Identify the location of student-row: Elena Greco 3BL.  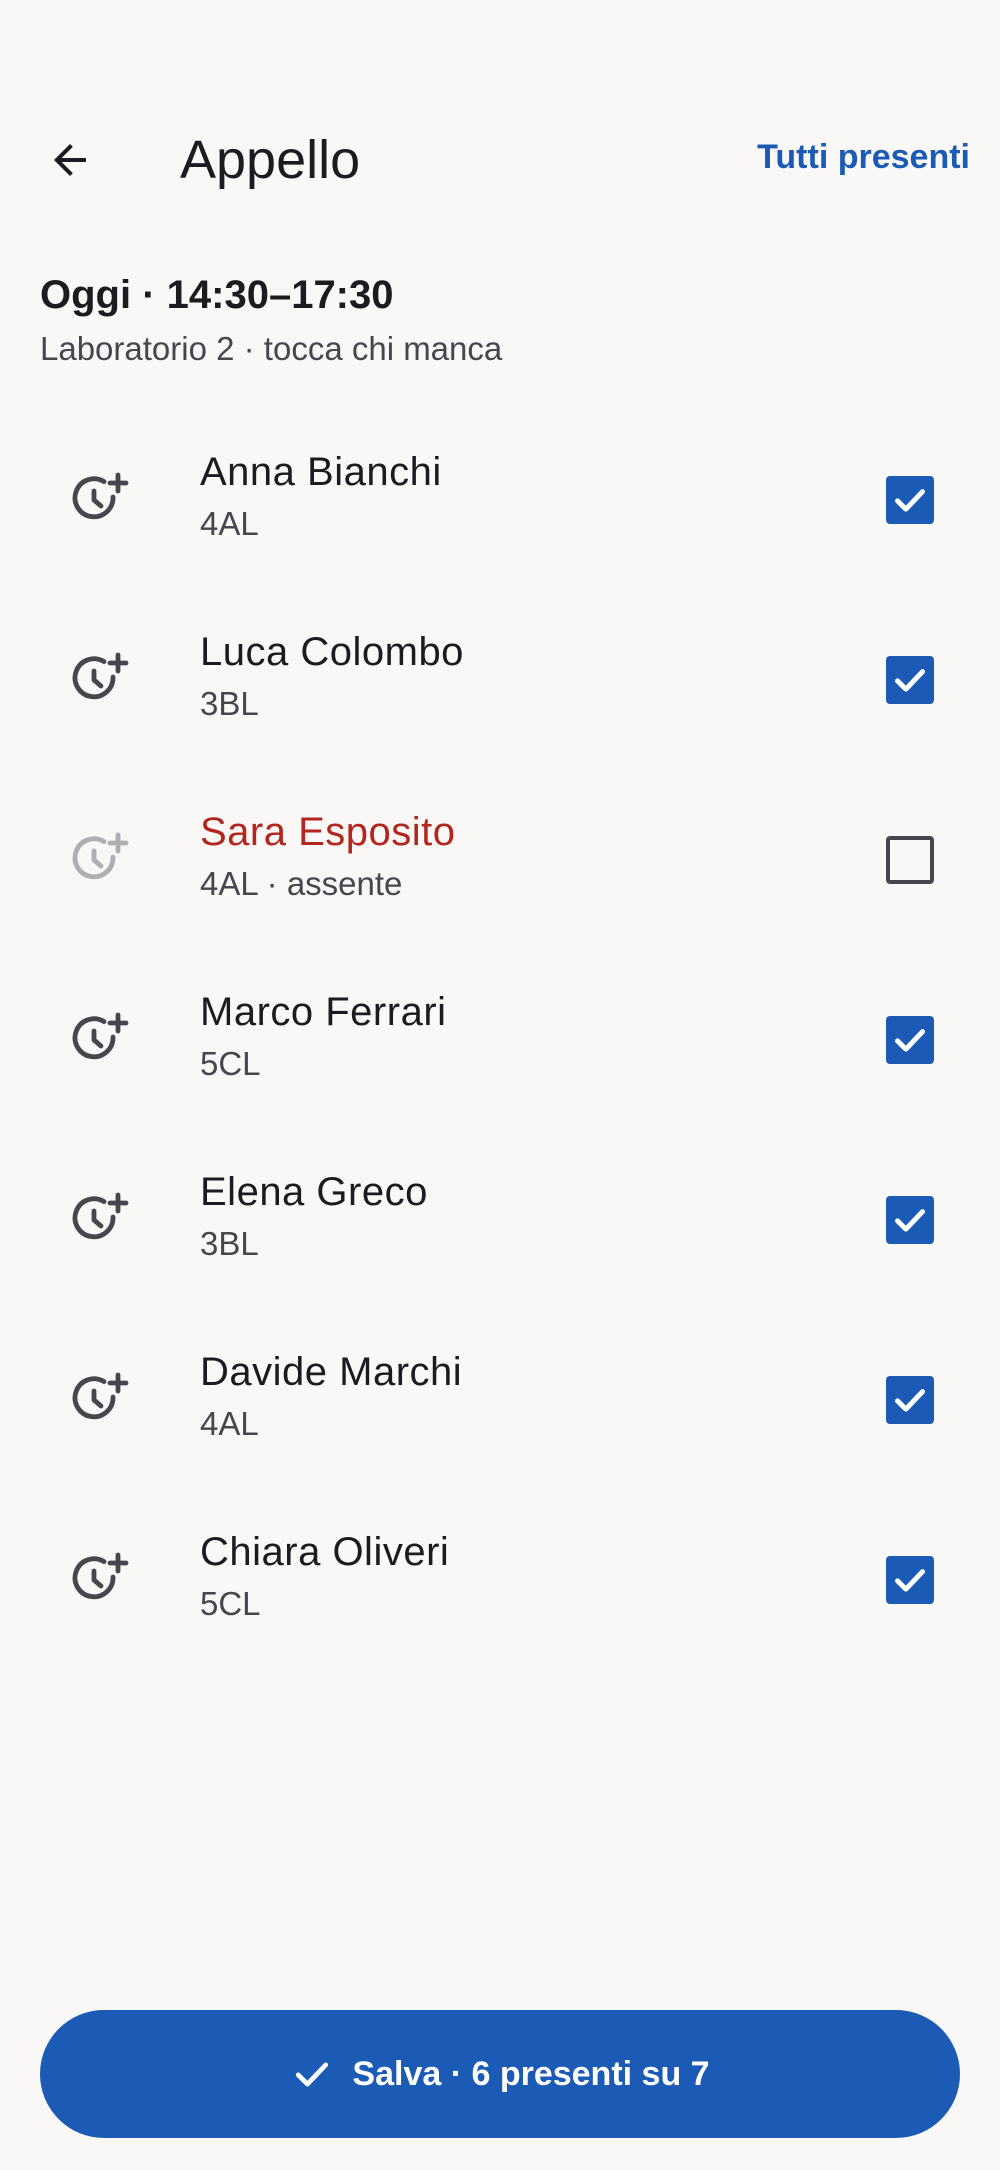
(500, 1220).